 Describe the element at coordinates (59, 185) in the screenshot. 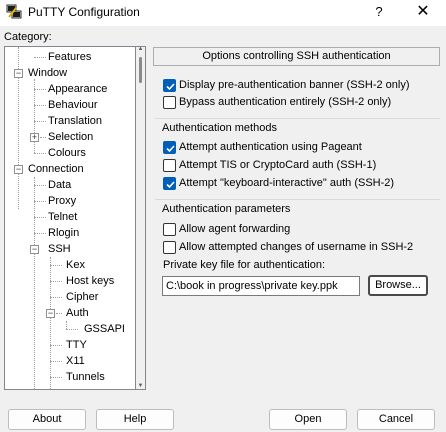

I see `tree-item-data: Data` at that location.